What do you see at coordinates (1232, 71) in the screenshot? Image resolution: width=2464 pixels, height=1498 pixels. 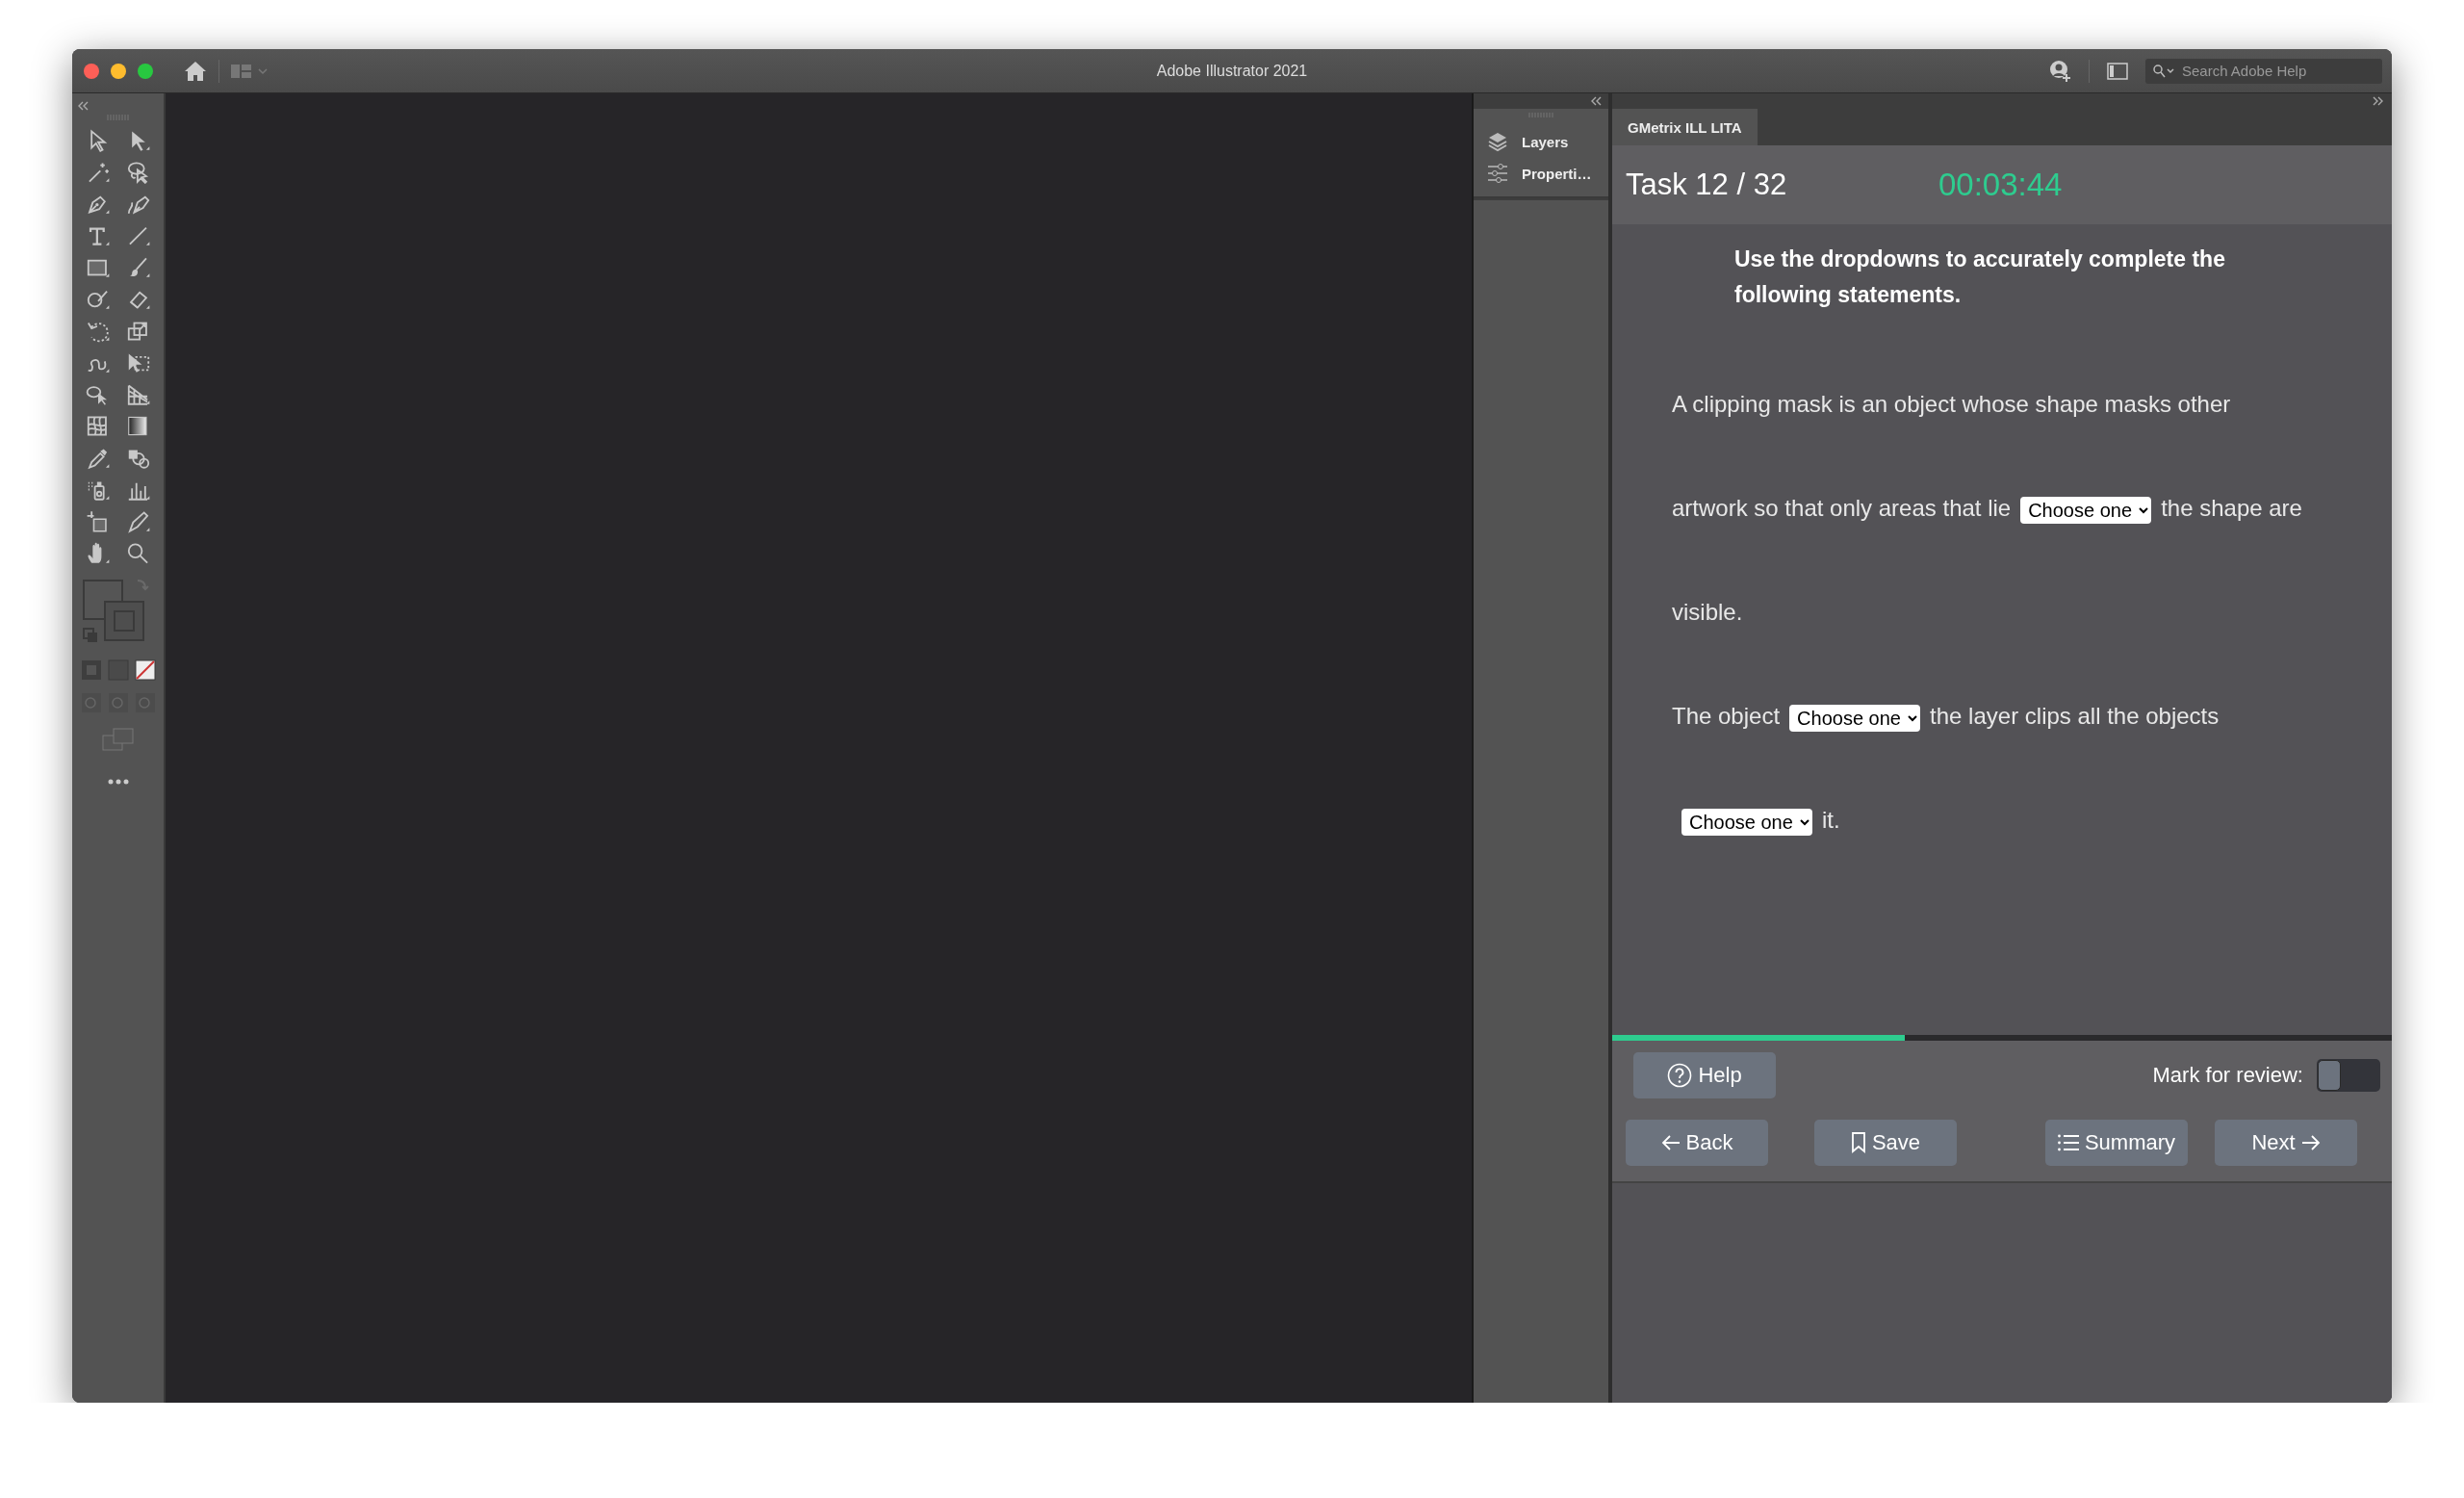 I see `window-title: Adobe Illustrator 2021` at bounding box center [1232, 71].